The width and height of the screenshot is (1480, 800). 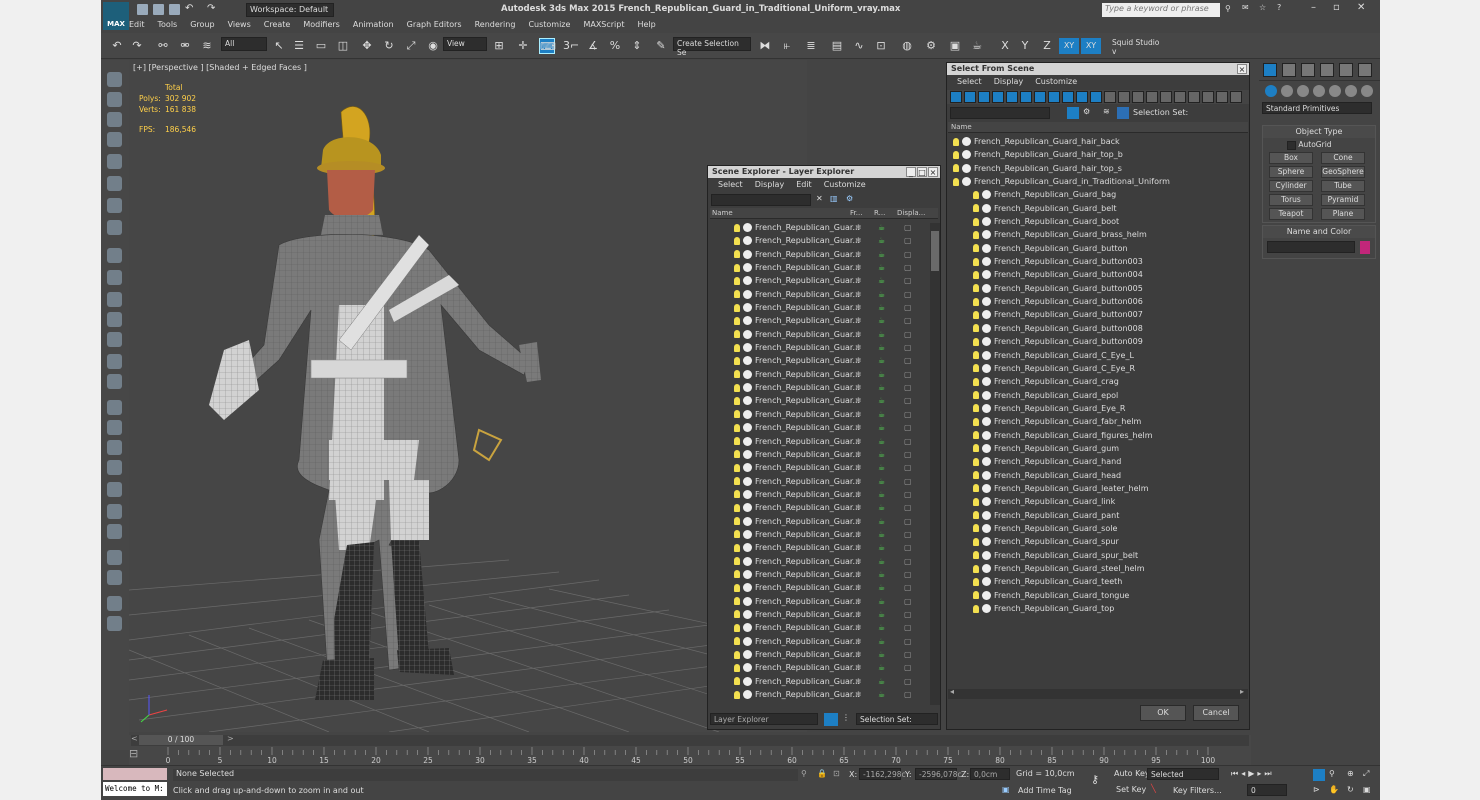 I want to click on pivot-center-icon: ⊞, so click(x=499, y=46).